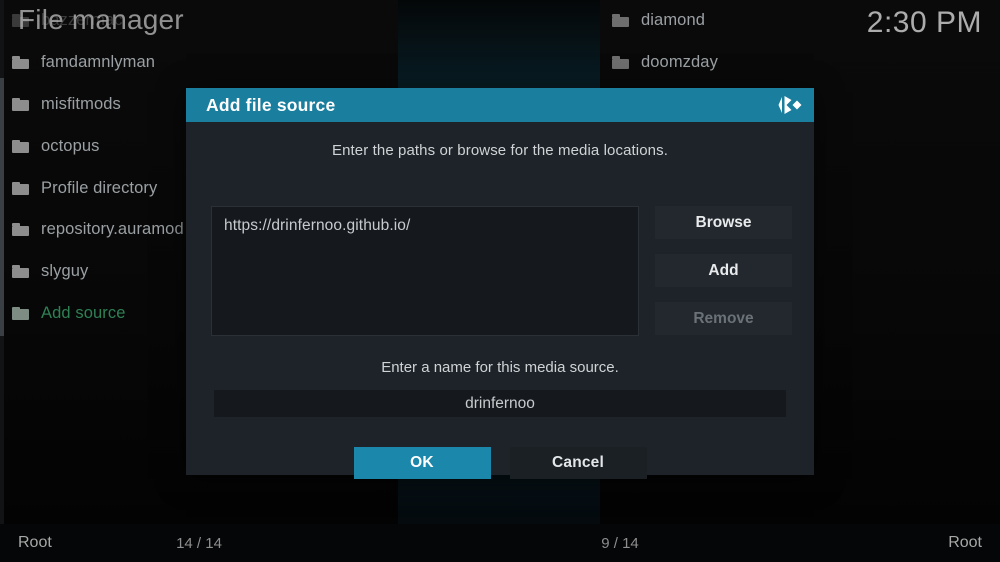 Image resolution: width=1000 pixels, height=562 pixels. I want to click on dialog-title: Add file source, so click(271, 104).